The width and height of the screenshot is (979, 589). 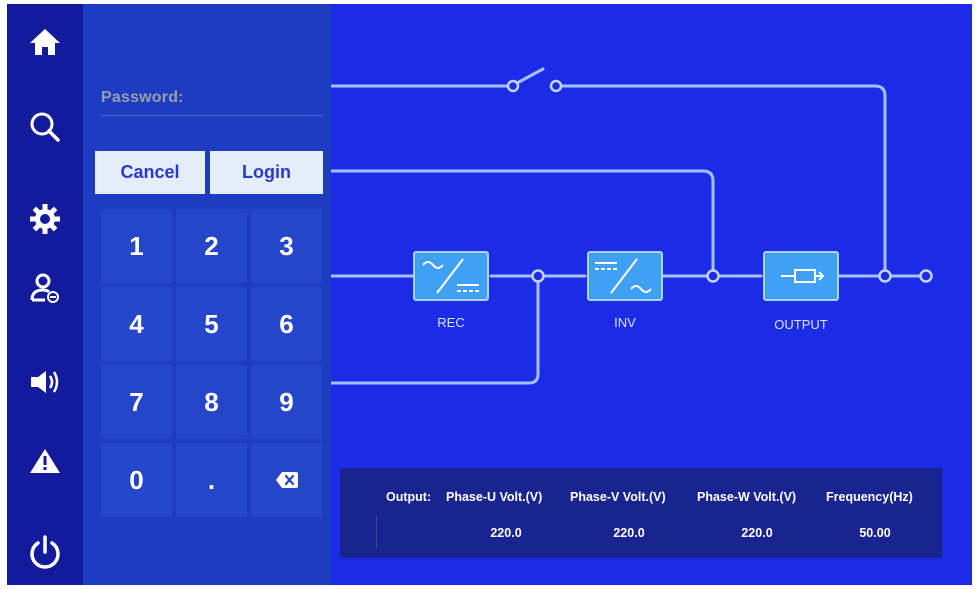 I want to click on output-label: OUTPUT, so click(x=801, y=324).